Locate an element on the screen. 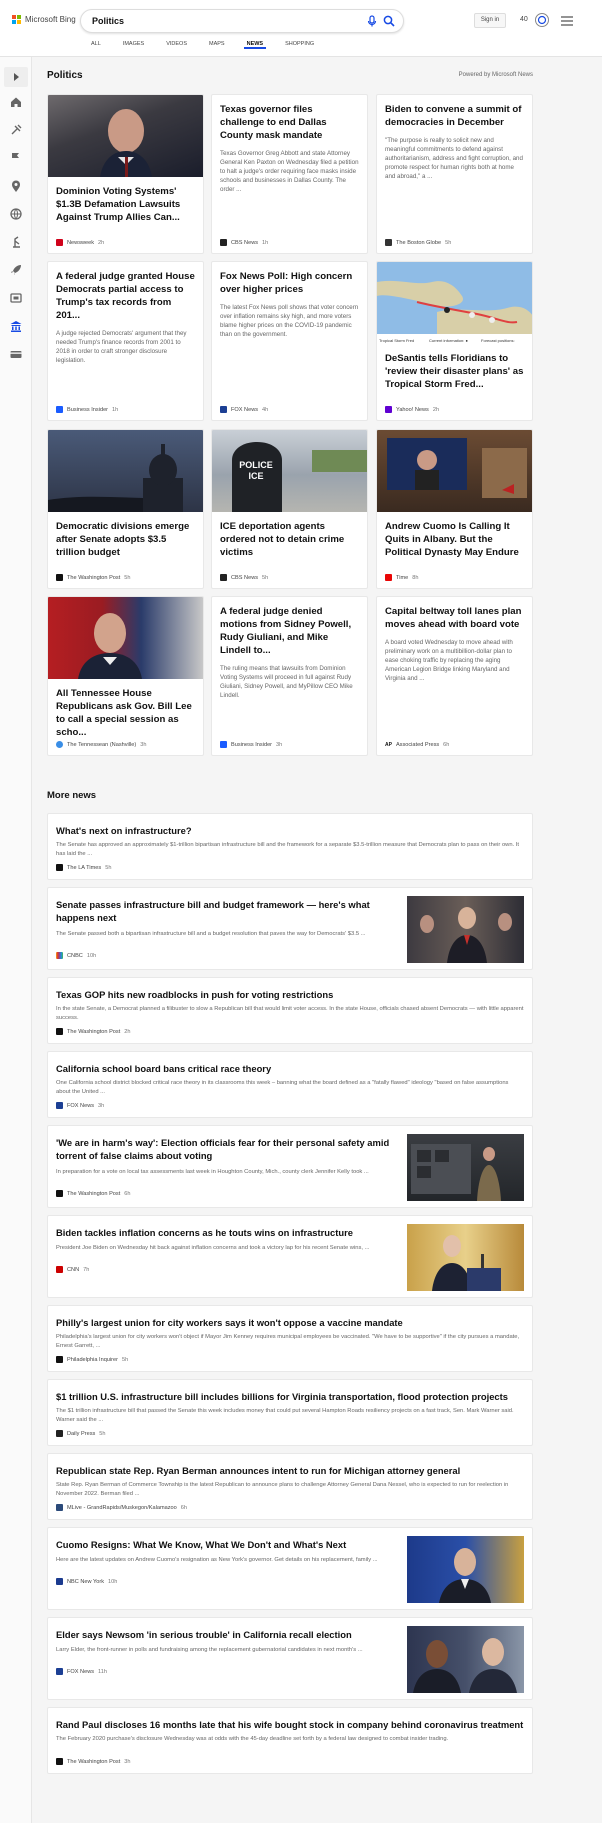 This screenshot has width=602, height=1823. source-name: The Tennessean (Nashville) is located at coordinates (101, 745).